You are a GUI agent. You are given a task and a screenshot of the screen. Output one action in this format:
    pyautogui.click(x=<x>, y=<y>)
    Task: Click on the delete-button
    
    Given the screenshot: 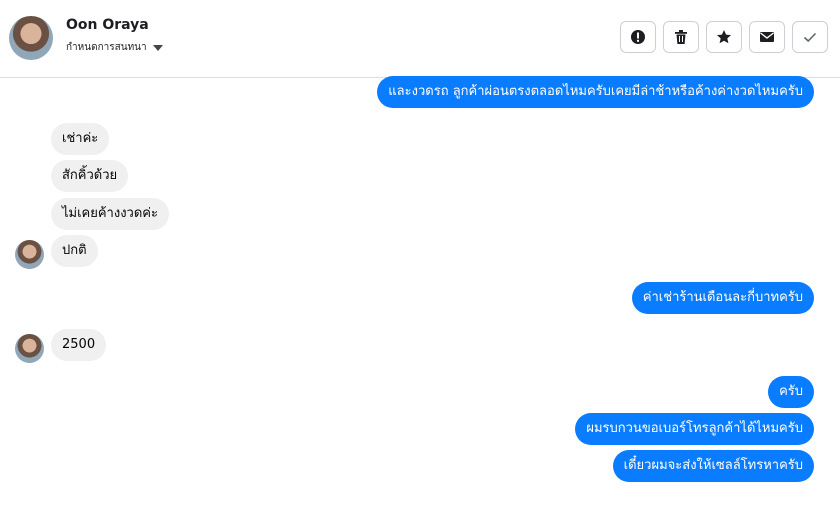 What is the action you would take?
    pyautogui.click(x=681, y=37)
    